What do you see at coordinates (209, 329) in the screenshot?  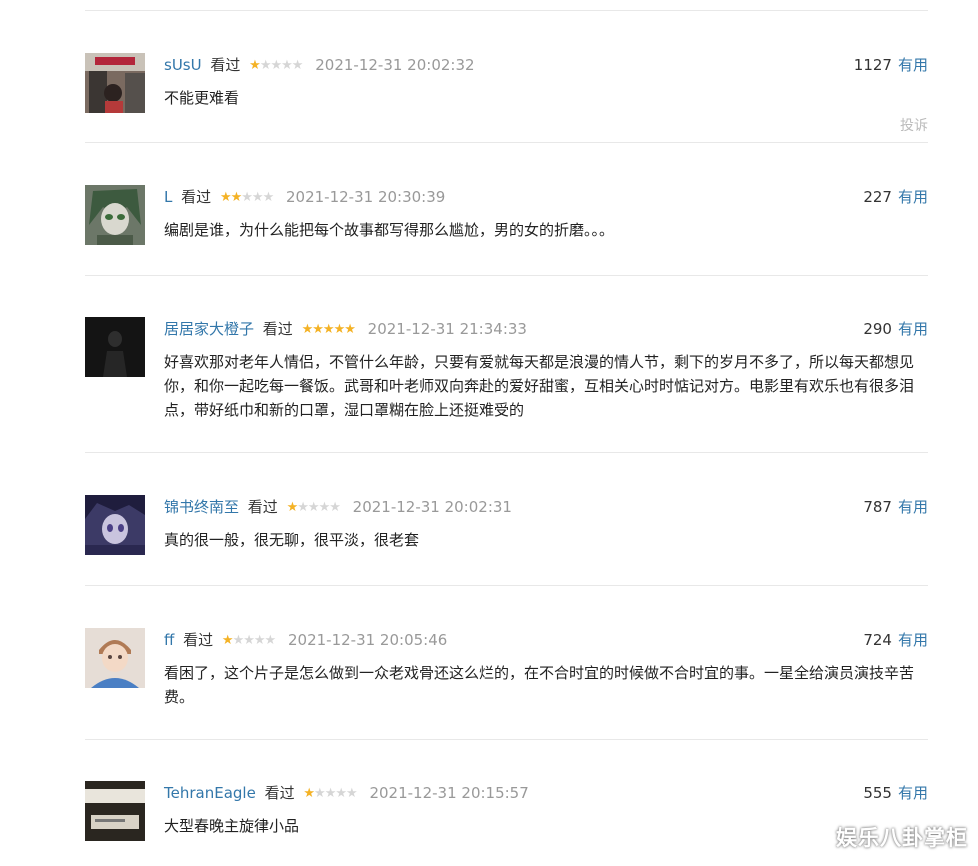 I see `username-link: 居居家大橙子` at bounding box center [209, 329].